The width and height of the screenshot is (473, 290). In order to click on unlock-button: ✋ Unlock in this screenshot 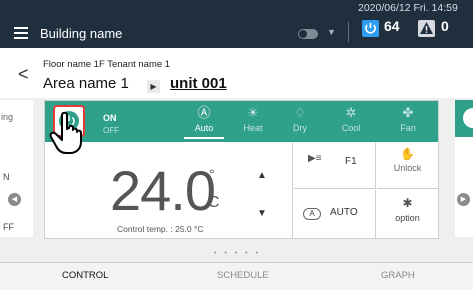, I will do `click(407, 165)`.